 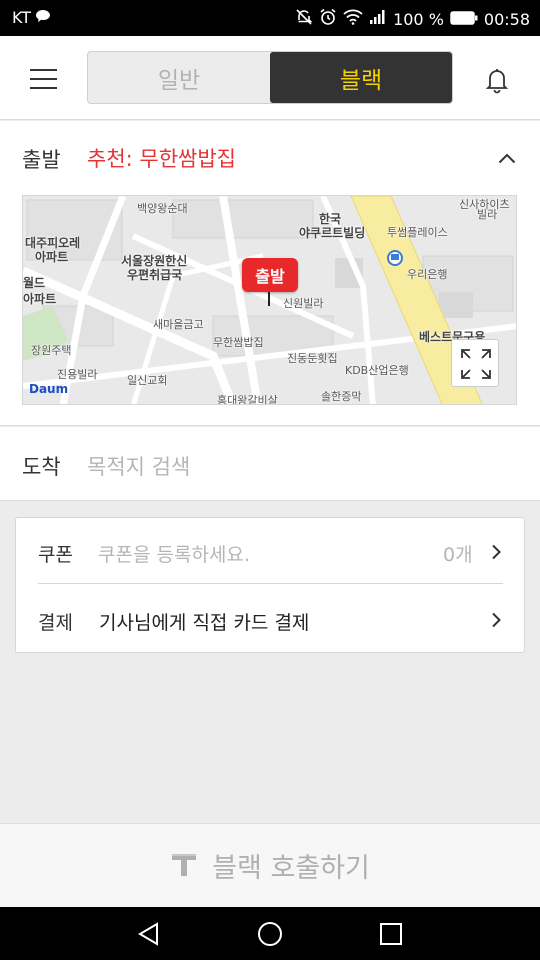 I want to click on map-label-15: 무한쌈밥집, so click(x=238, y=342).